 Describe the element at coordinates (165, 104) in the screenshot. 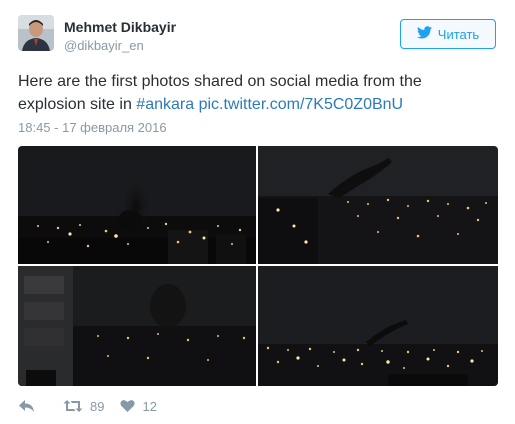

I see `hashtag-link: #ankara` at that location.